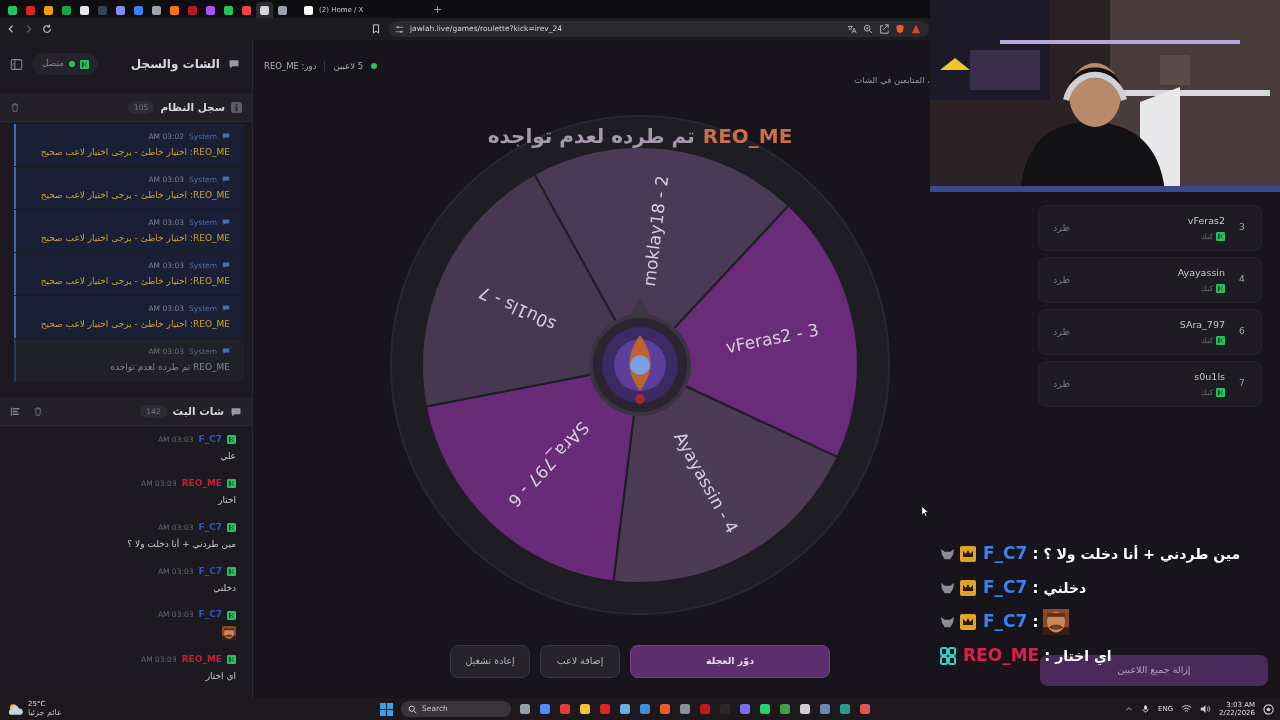 This screenshot has height=720, width=1280. What do you see at coordinates (900, 29) in the screenshot?
I see `shield-icon` at bounding box center [900, 29].